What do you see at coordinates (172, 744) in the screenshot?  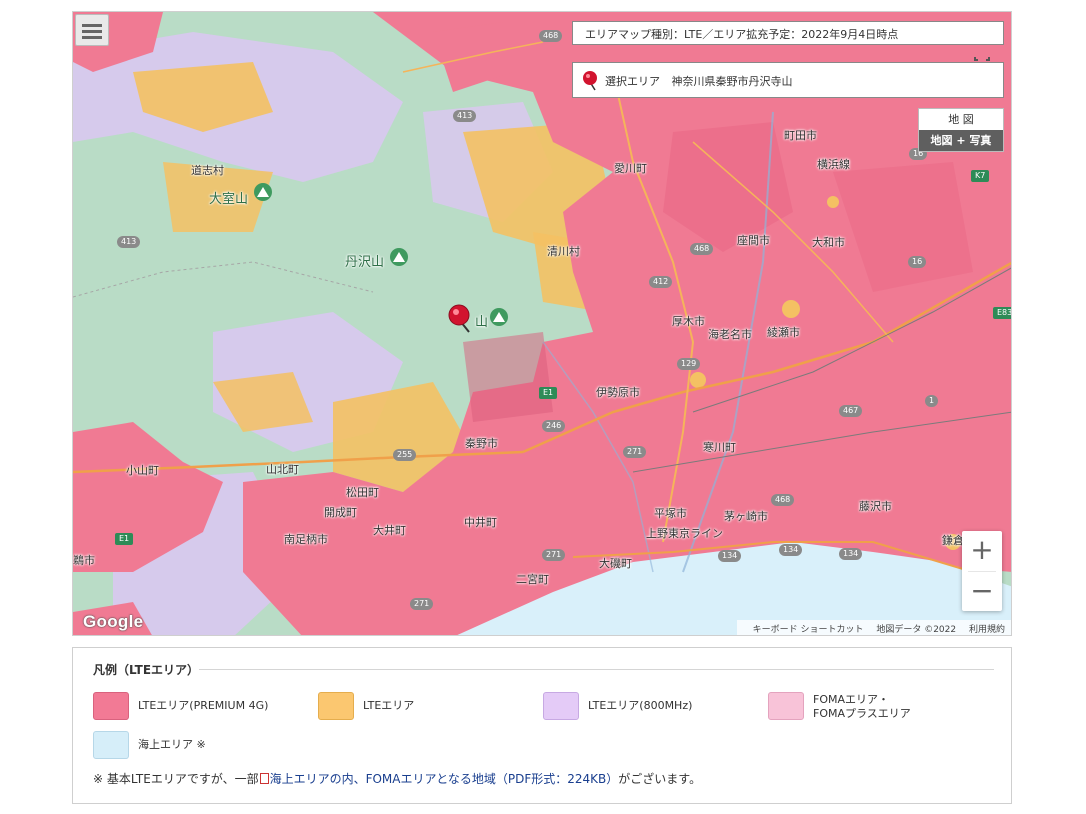 I see `legend-label: 海上エリア ※` at bounding box center [172, 744].